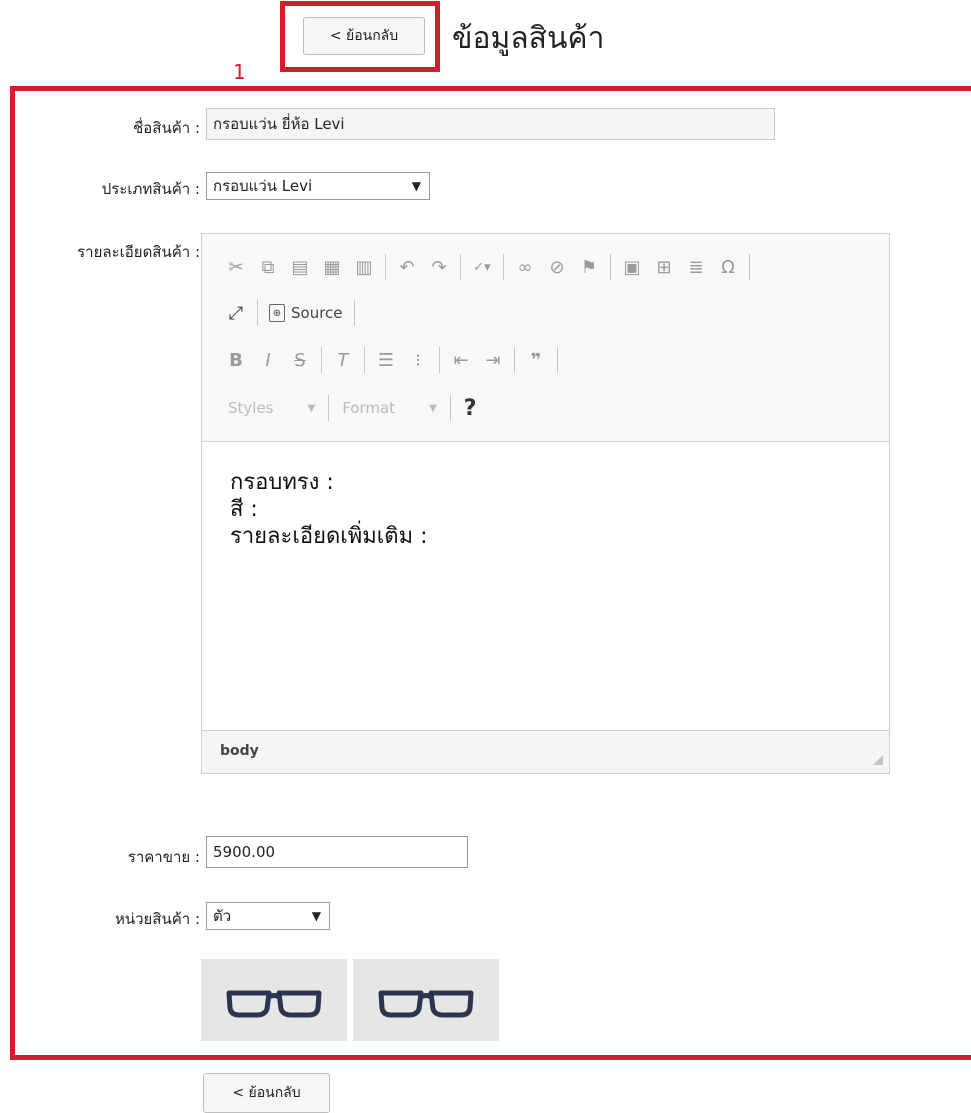 The height and width of the screenshot is (1113, 971). I want to click on content-line: กรอบทรง :, so click(282, 482).